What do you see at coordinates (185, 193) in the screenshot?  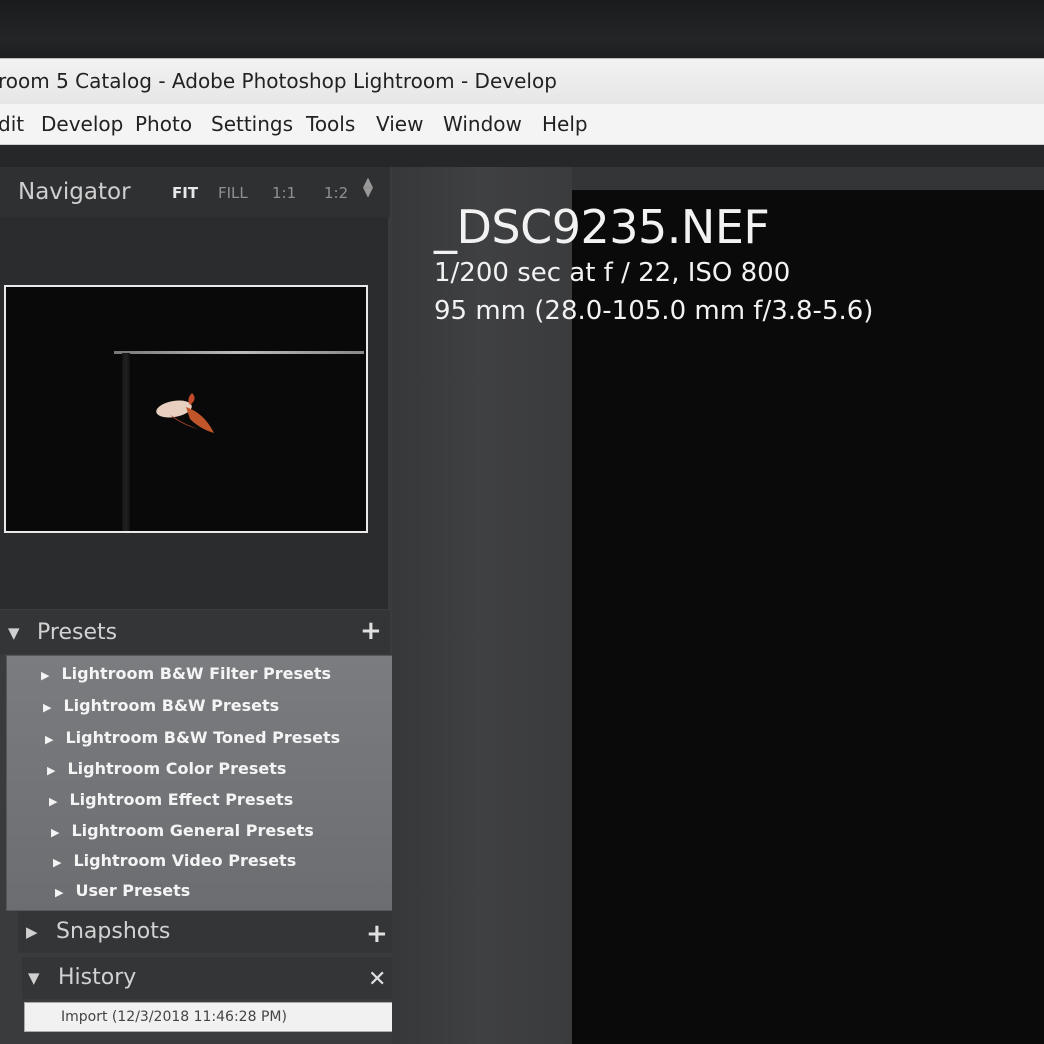 I see `zoom-fit-button: FIT` at bounding box center [185, 193].